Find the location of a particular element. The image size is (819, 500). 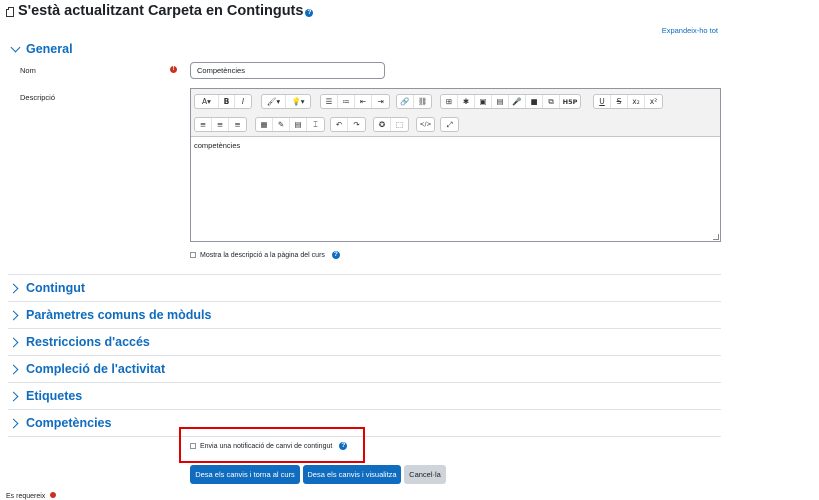

tb-group-format: U S x₂ x² is located at coordinates (628, 101).